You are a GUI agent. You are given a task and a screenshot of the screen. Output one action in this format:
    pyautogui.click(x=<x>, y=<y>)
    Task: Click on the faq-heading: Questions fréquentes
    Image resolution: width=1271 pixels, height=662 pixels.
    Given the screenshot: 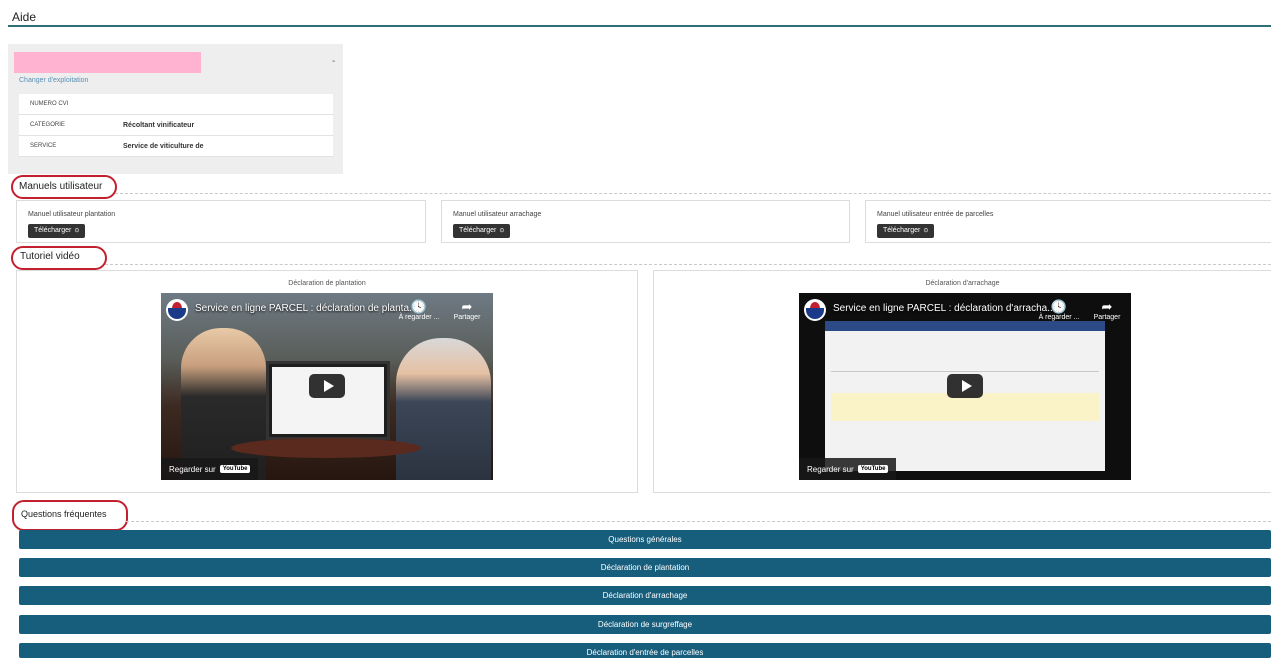 What is the action you would take?
    pyautogui.click(x=64, y=514)
    